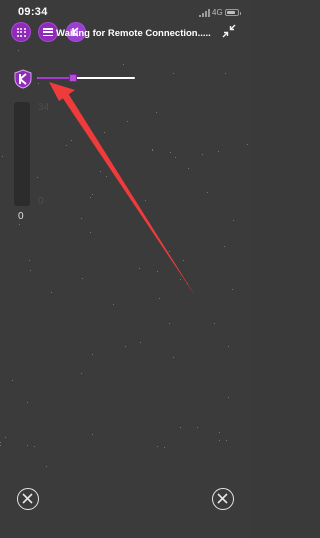 The image size is (320, 538). I want to click on close-right-button, so click(223, 499).